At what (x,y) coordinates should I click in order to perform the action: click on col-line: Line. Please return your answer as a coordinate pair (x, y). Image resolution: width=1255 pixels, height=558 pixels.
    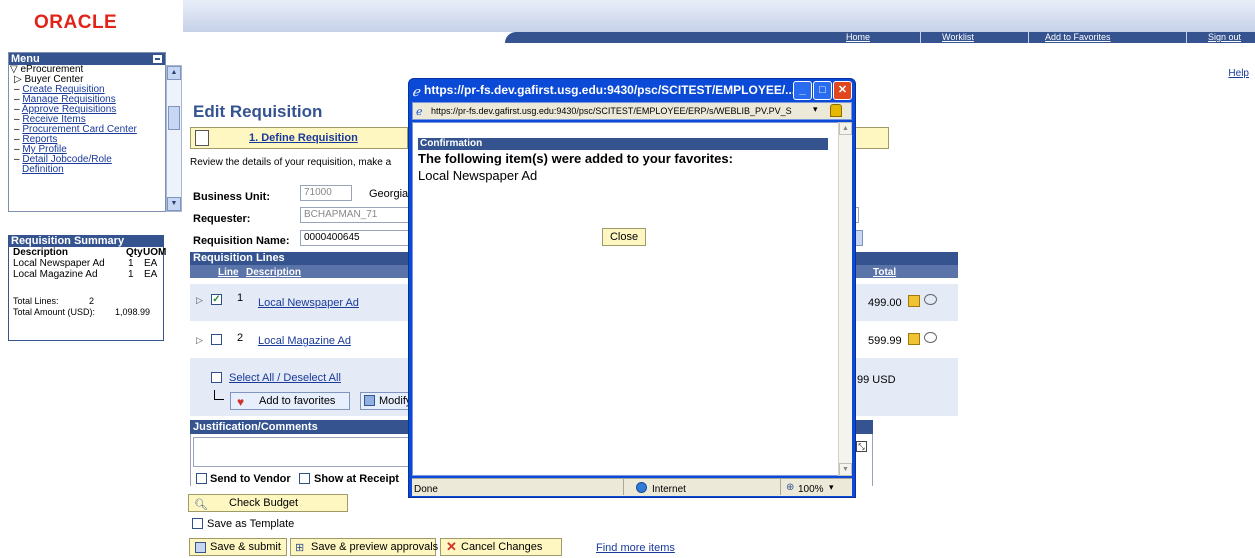
    Looking at the image, I should click on (228, 272).